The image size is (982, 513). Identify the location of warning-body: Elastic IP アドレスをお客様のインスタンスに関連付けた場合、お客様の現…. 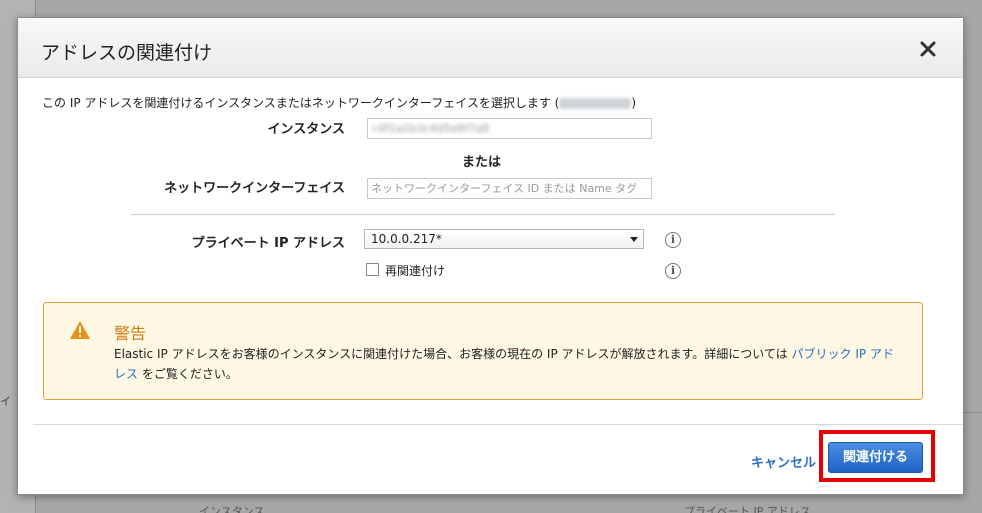
(453, 354).